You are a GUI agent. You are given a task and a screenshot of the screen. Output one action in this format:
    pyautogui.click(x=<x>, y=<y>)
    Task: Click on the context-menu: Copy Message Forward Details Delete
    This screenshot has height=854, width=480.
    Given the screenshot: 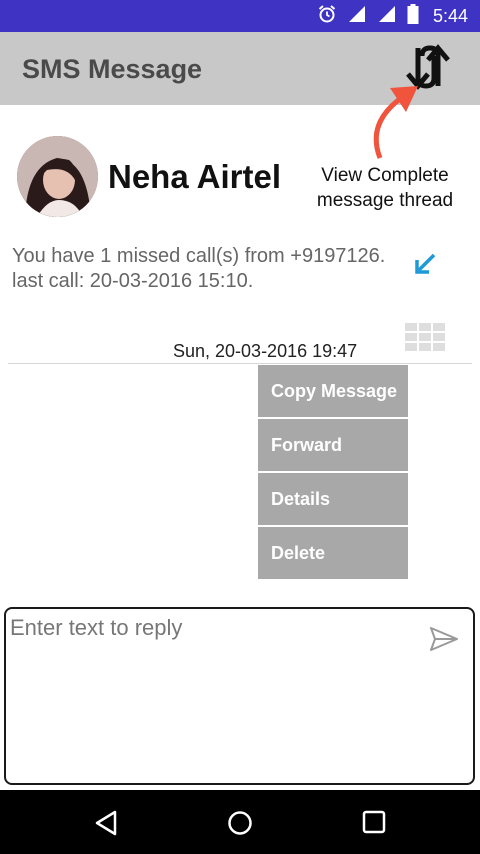 What is the action you would take?
    pyautogui.click(x=333, y=473)
    